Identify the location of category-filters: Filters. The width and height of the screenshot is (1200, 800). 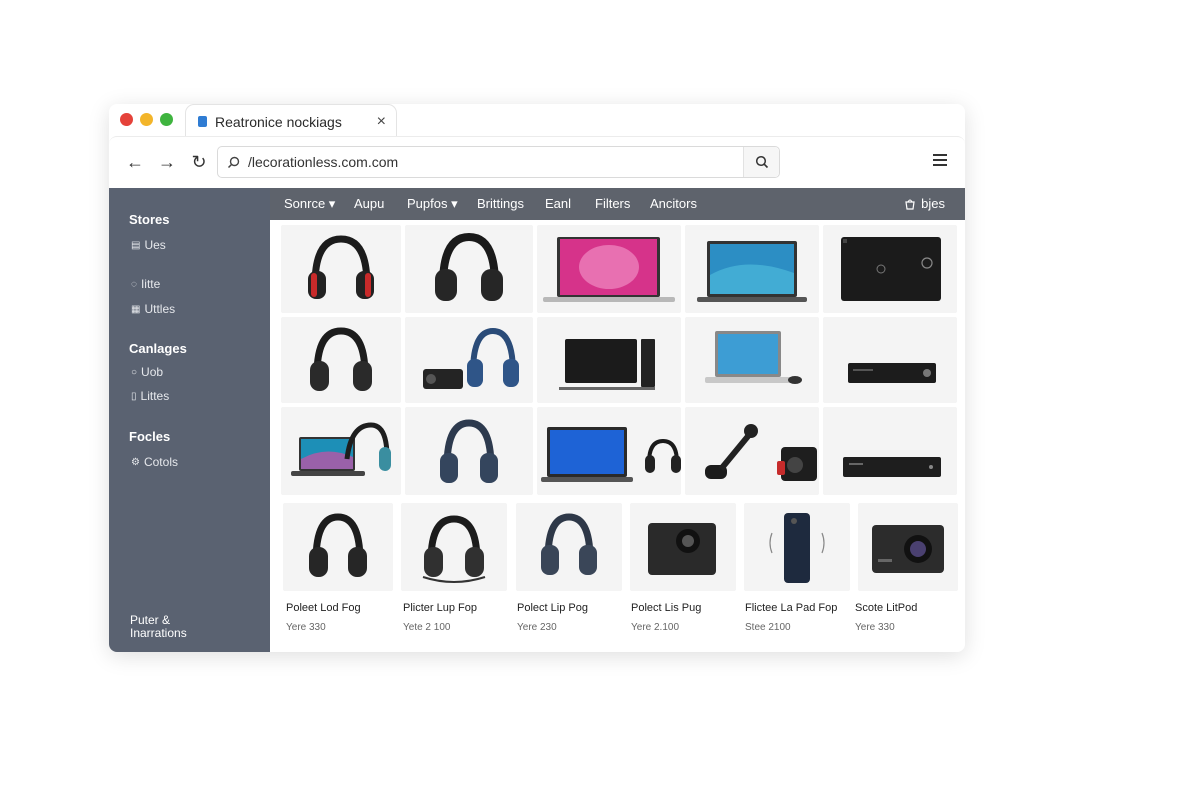
(612, 203).